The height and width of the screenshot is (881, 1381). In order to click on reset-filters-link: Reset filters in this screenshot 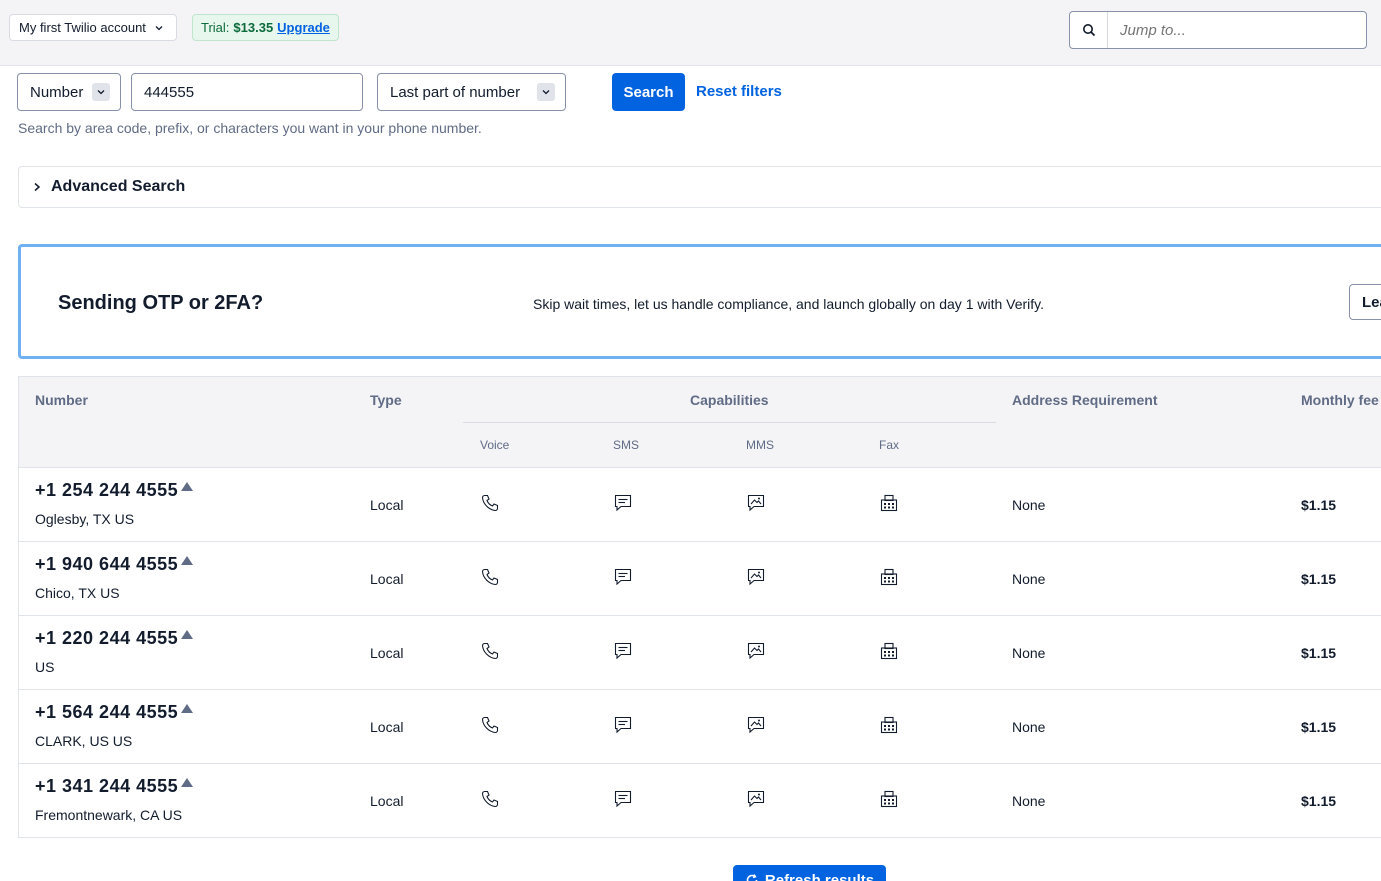, I will do `click(739, 91)`.